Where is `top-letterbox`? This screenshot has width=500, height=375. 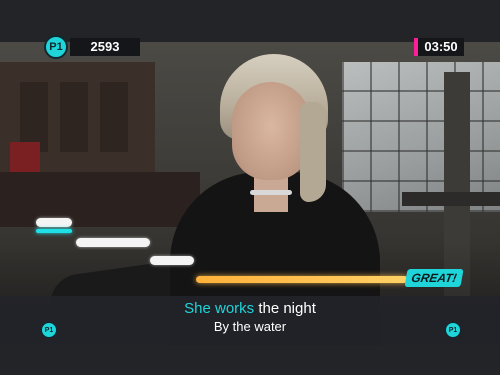
top-letterbox is located at coordinates (250, 21).